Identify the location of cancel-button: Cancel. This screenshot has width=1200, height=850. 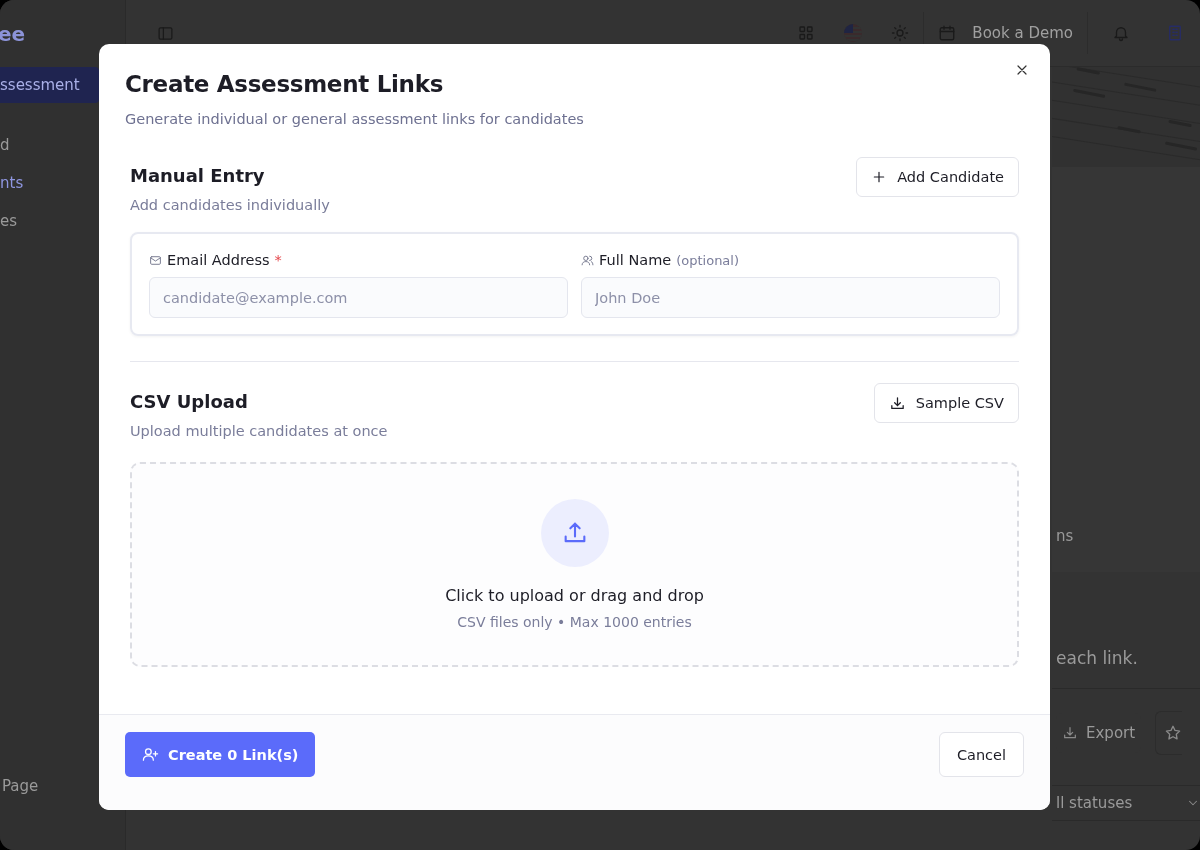
(981, 754).